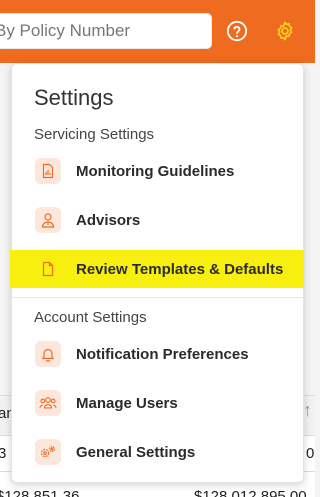 Image resolution: width=320 pixels, height=497 pixels. I want to click on background-cell: 0, so click(310, 453).